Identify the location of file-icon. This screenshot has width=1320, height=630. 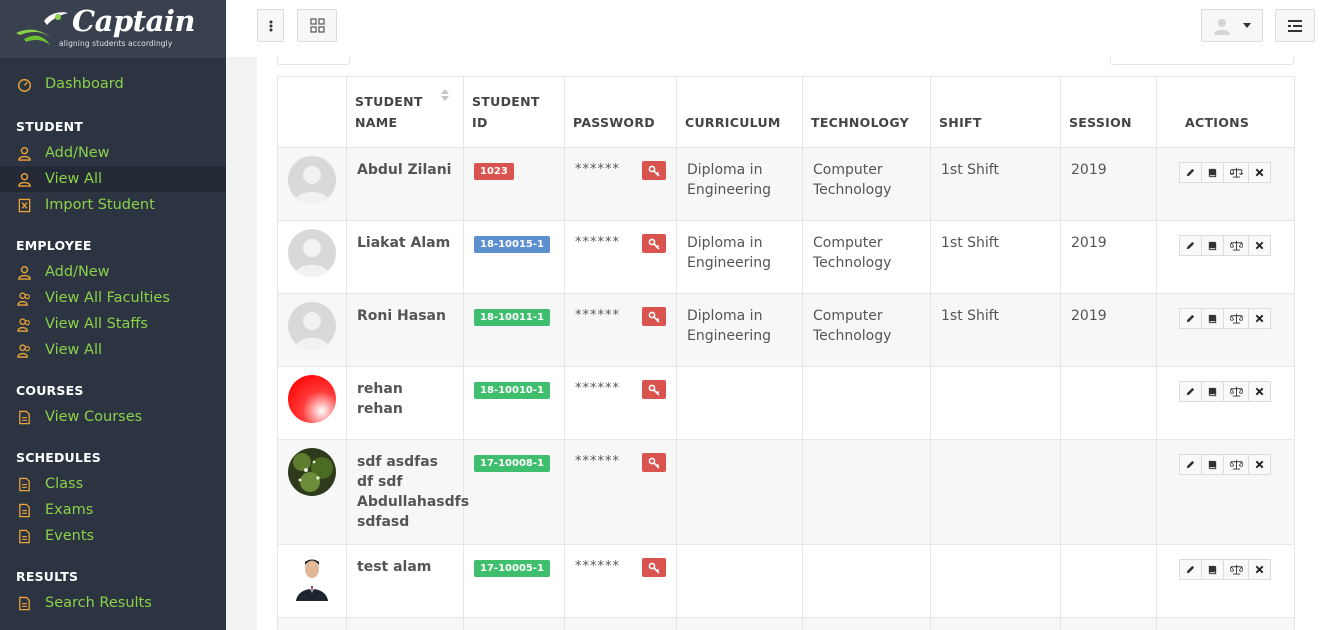
(24, 536).